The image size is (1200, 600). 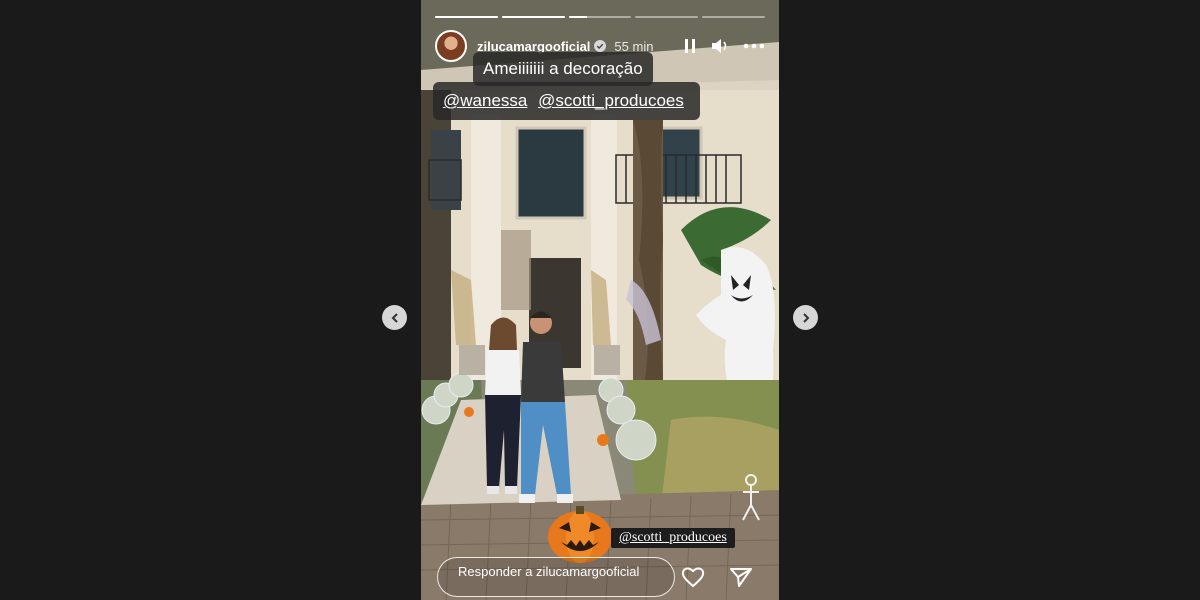 I want to click on next-story-button, so click(x=805, y=317).